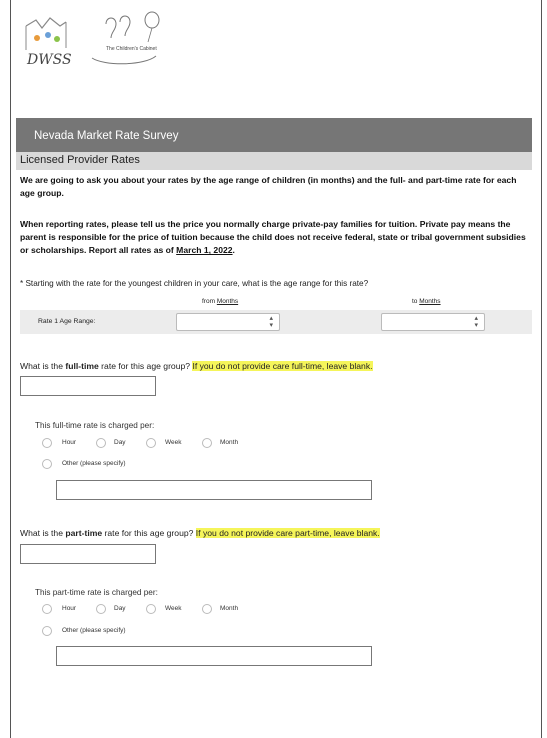  I want to click on part-time-week-radio, so click(151, 609).